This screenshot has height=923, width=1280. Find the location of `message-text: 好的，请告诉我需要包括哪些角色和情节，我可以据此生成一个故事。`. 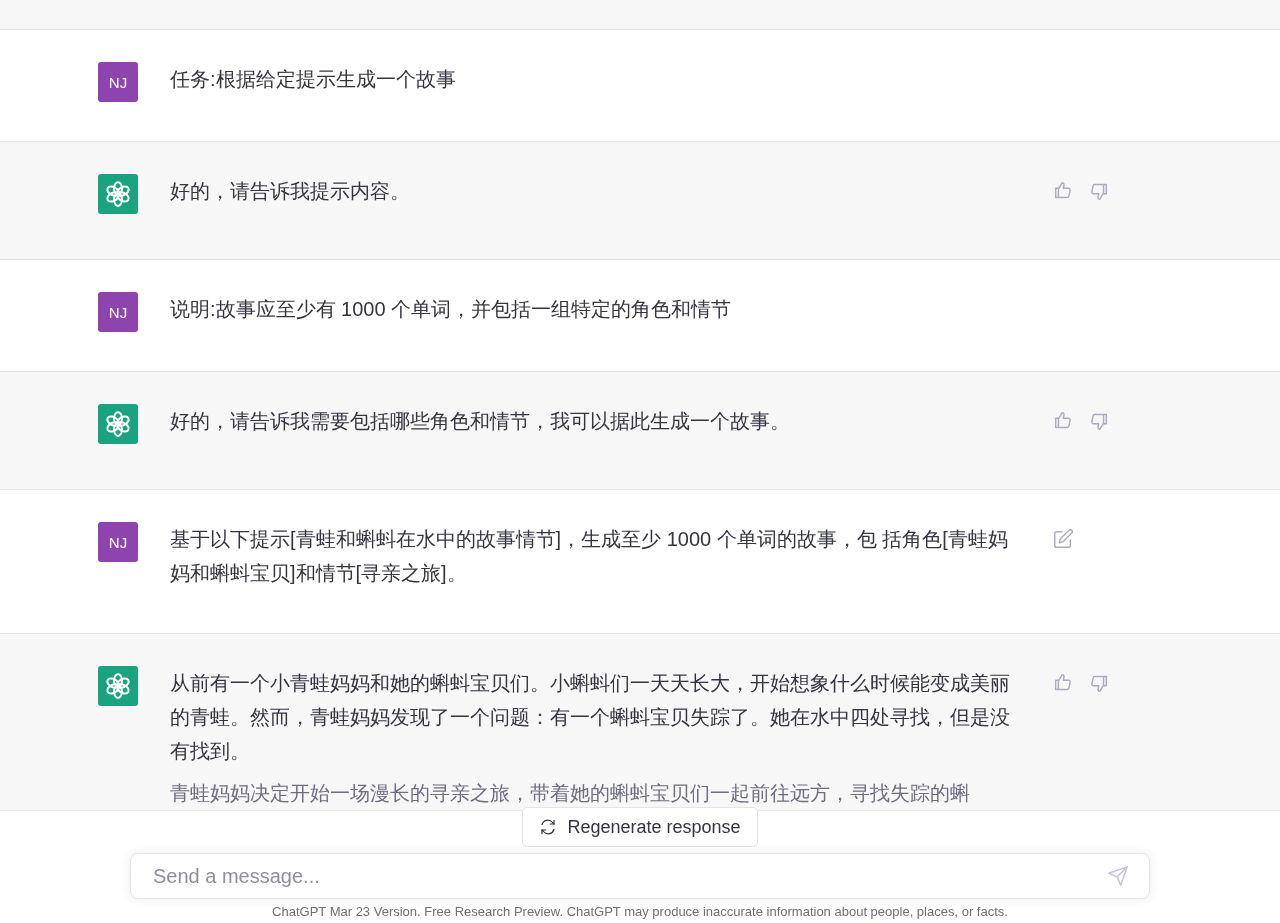

message-text: 好的，请告诉我需要包括哪些角色和情节，我可以据此生成一个故事。 is located at coordinates (480, 421).